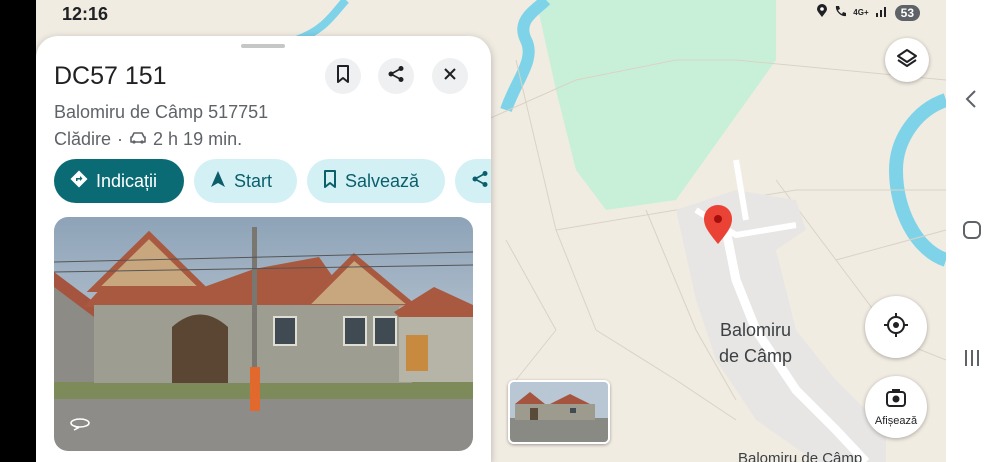 The height and width of the screenshot is (462, 1000). I want to click on my-location-button, so click(896, 327).